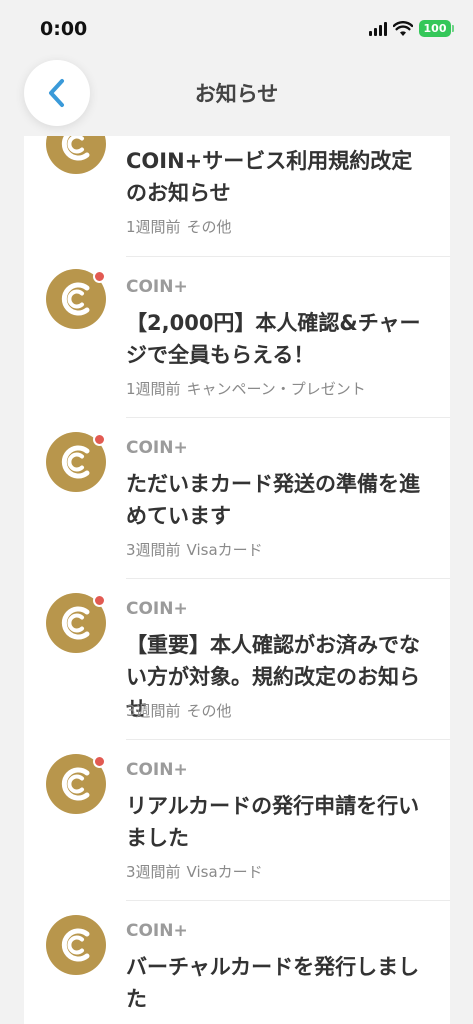 The image size is (473, 1024). What do you see at coordinates (236, 28) in the screenshot?
I see `status-bar: 0:00 100` at bounding box center [236, 28].